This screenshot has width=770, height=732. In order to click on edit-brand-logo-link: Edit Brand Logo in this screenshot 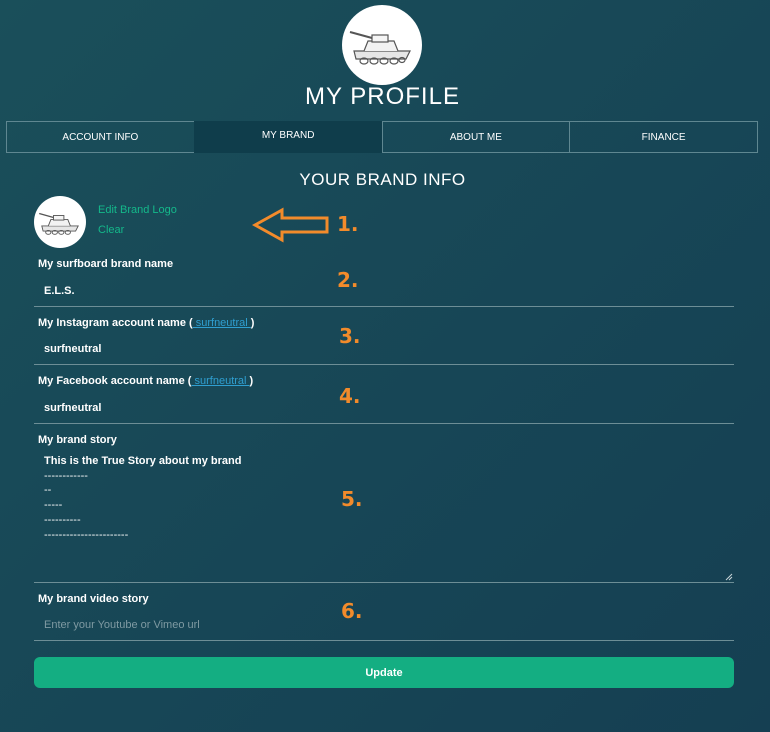, I will do `click(137, 210)`.